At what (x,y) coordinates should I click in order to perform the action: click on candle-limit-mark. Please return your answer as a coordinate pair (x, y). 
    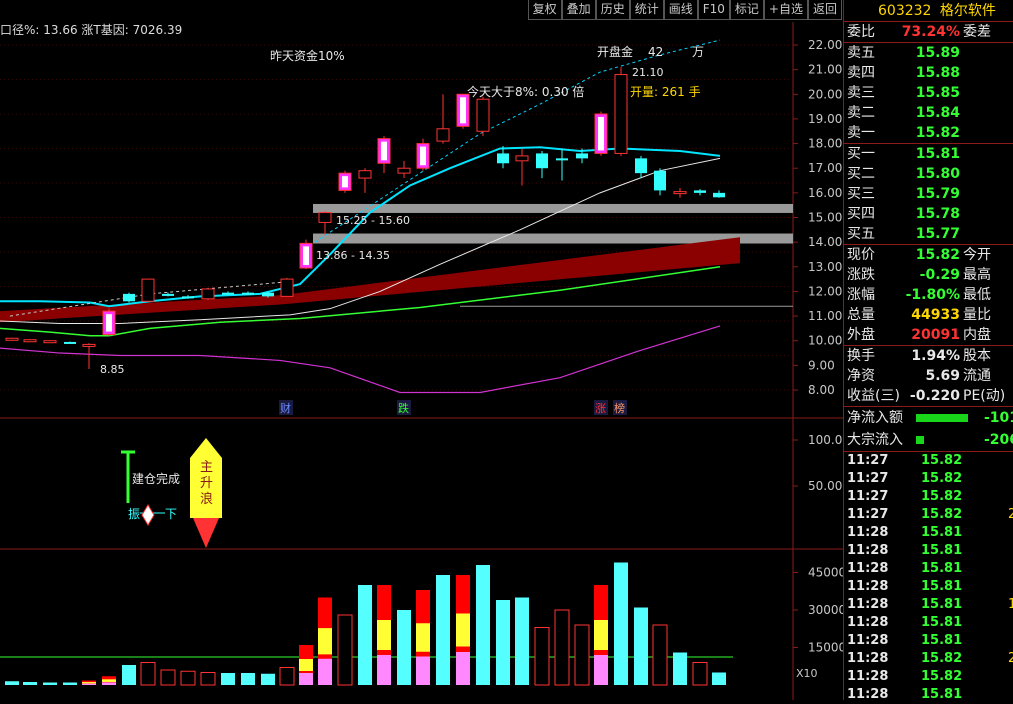
    Looking at the image, I should click on (306, 256).